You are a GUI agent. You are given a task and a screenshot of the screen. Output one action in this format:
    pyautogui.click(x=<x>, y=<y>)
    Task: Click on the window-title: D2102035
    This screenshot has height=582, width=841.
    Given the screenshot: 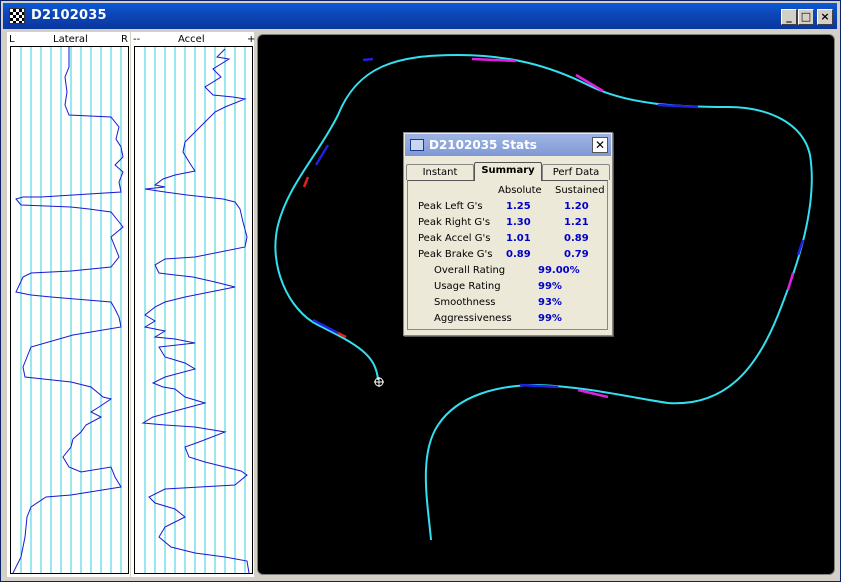 What is the action you would take?
    pyautogui.click(x=69, y=15)
    